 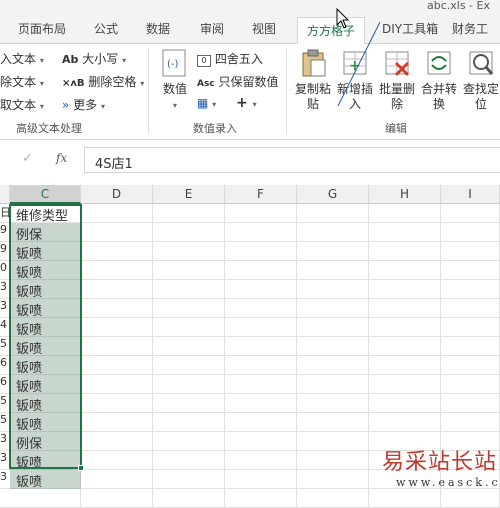 What do you see at coordinates (81, 468) in the screenshot?
I see `fill-handle` at bounding box center [81, 468].